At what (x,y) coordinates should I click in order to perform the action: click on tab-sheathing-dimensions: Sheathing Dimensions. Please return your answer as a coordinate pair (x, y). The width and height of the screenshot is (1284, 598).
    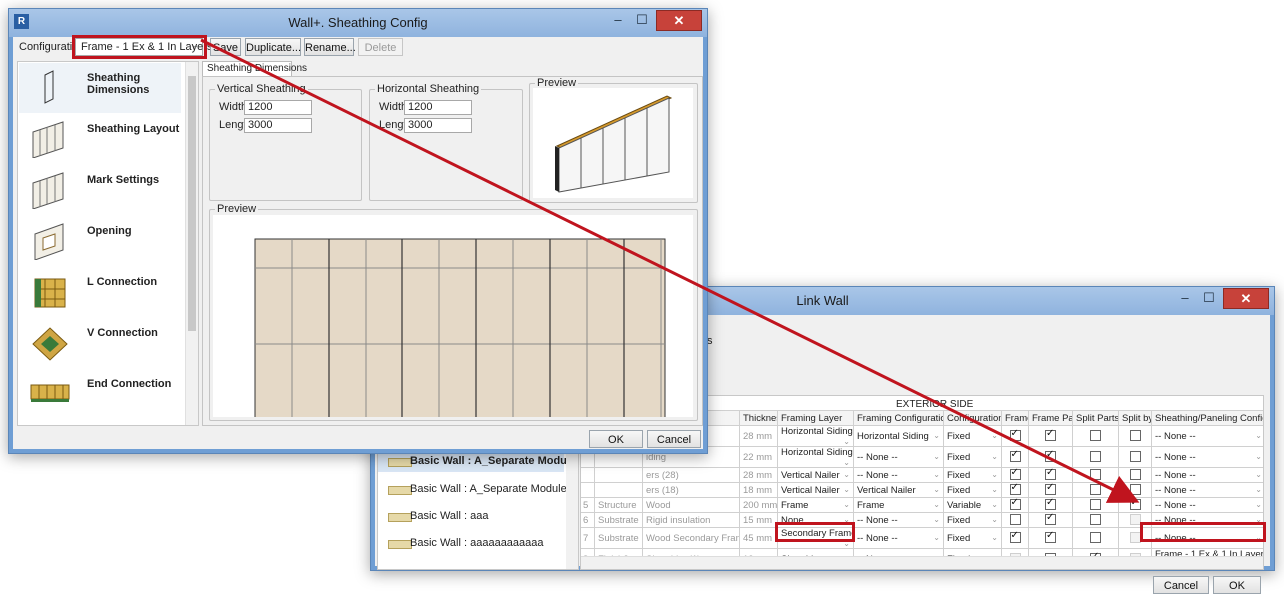
    Looking at the image, I should click on (254, 69).